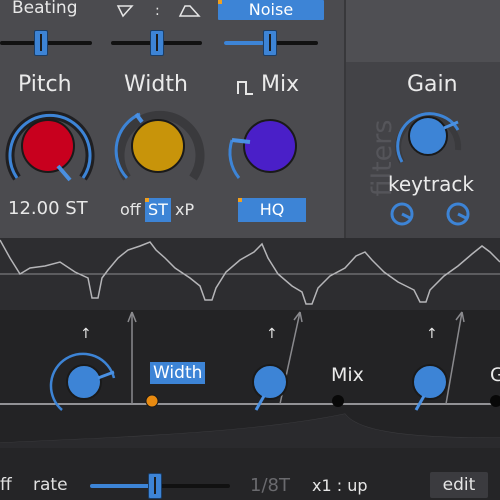 The image size is (500, 500). I want to click on saw-shape-icon, so click(125, 11).